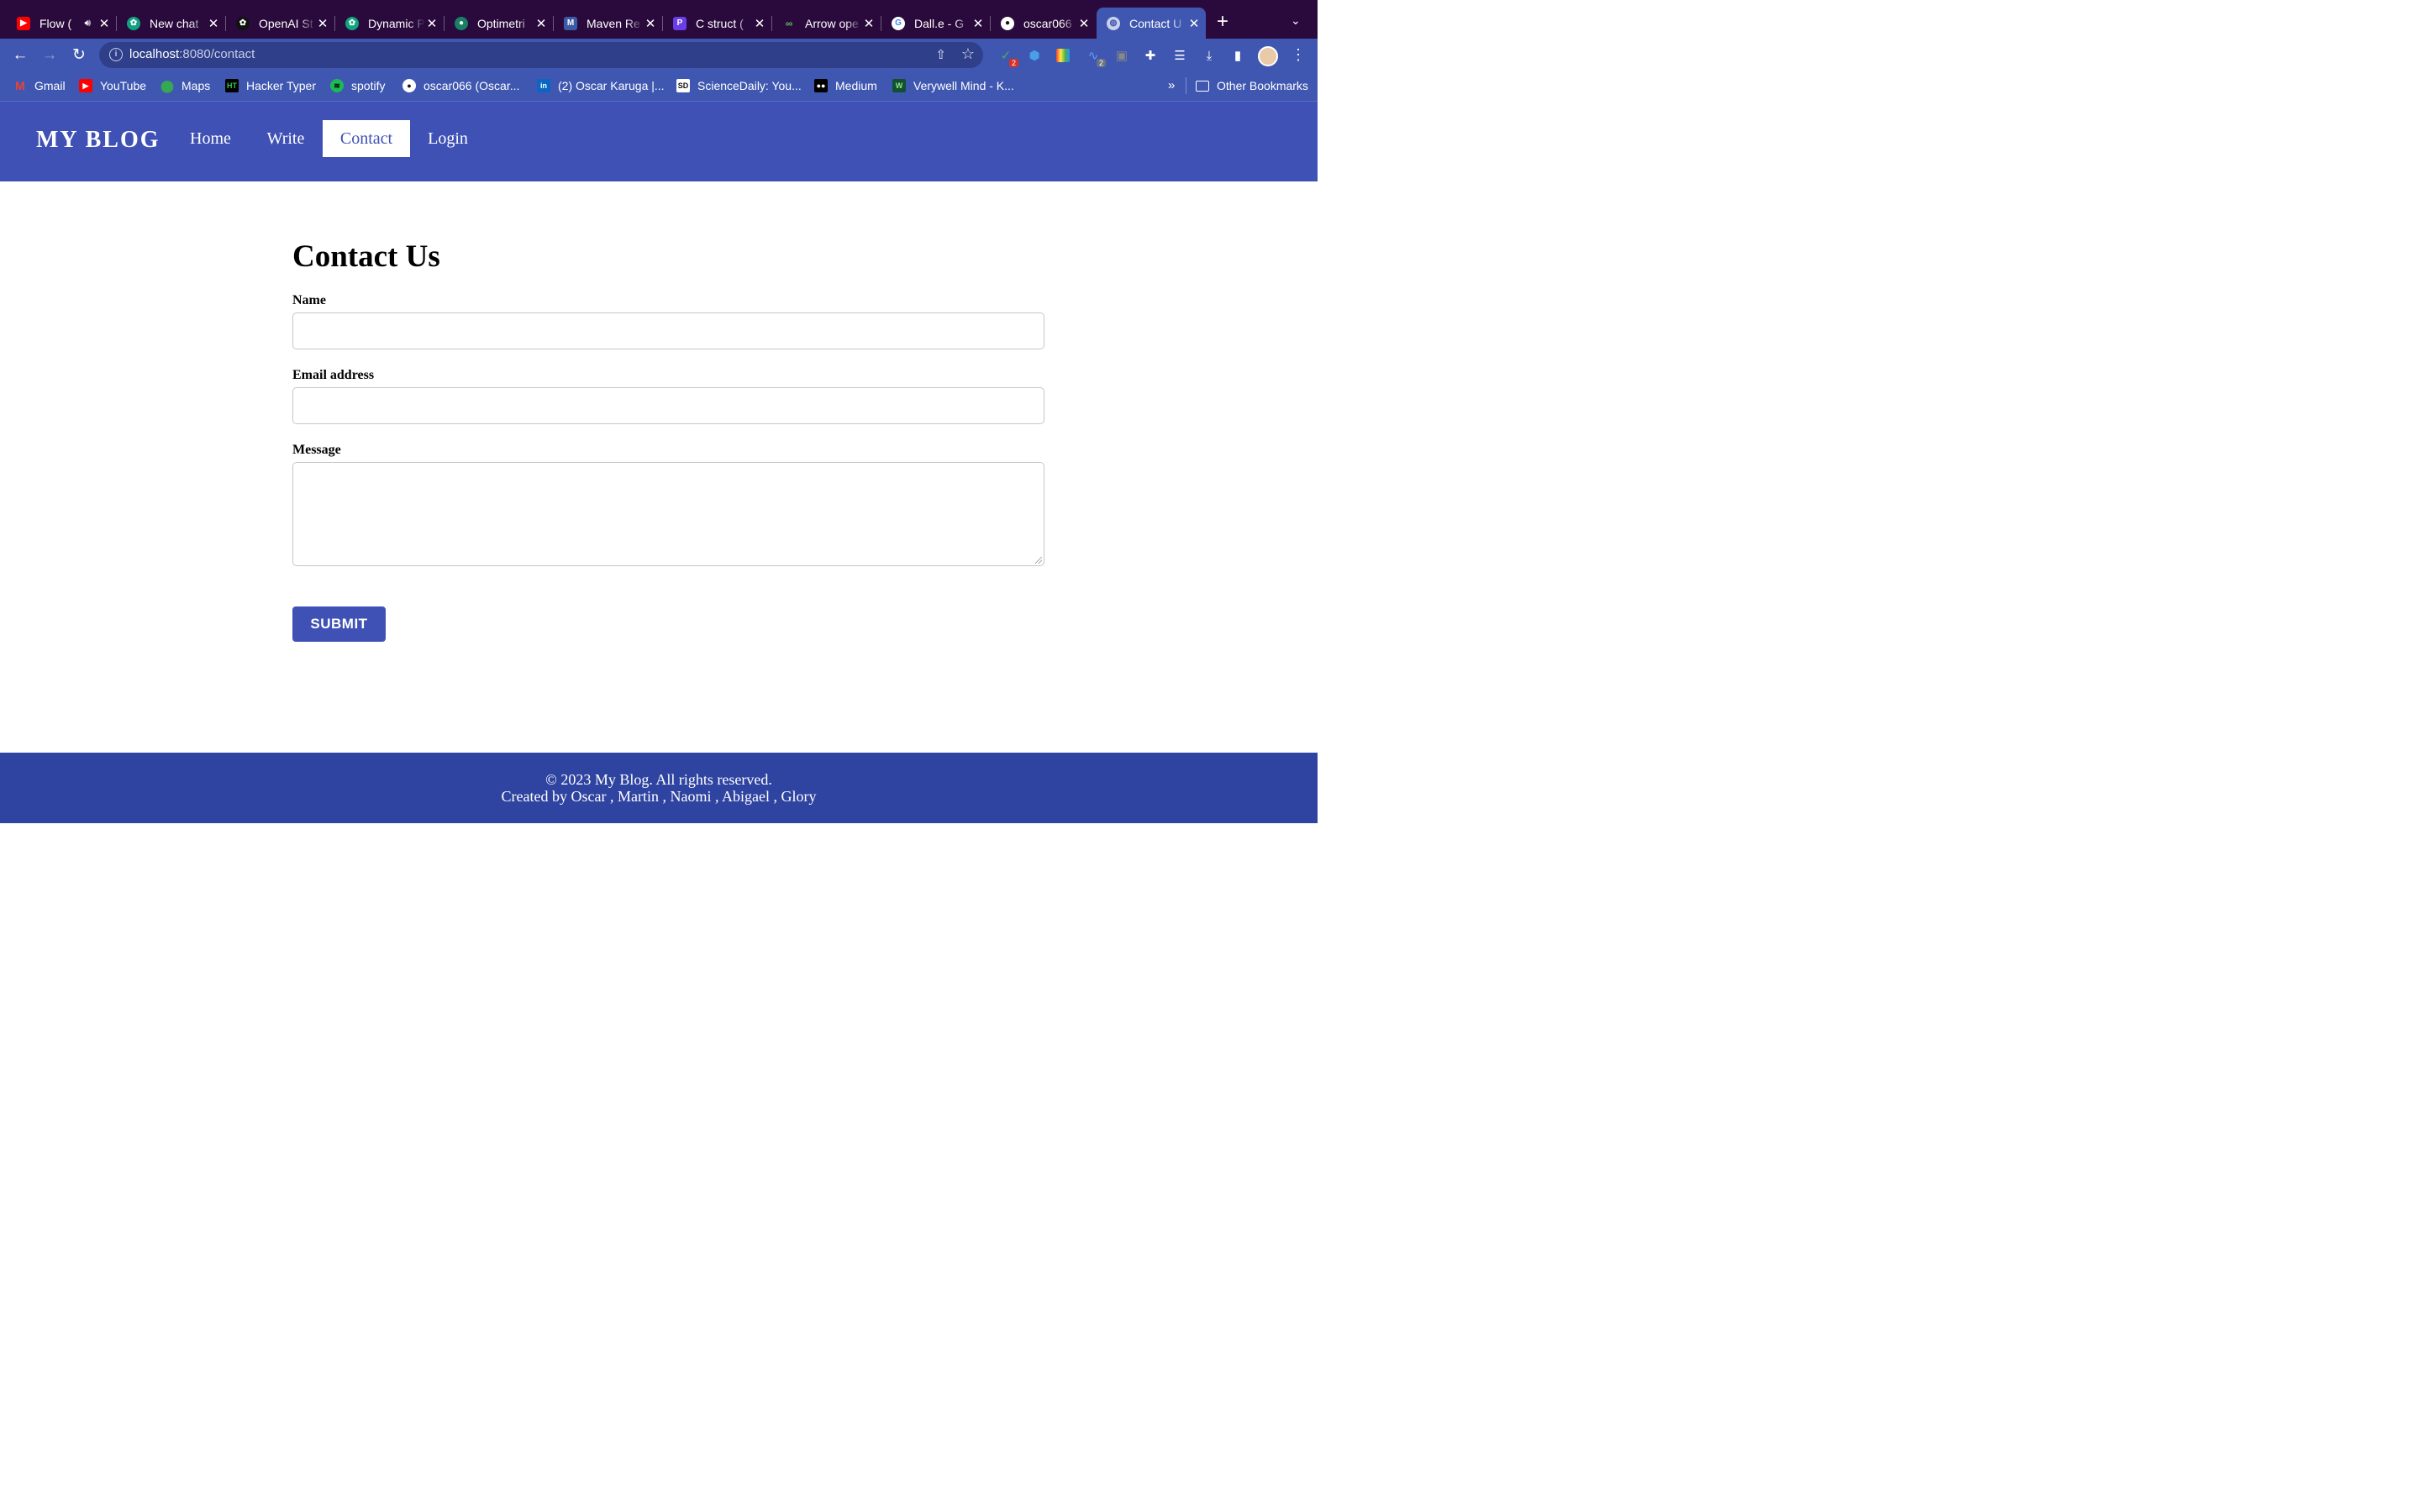  I want to click on bookmark-maps: ⬤ Maps, so click(185, 86).